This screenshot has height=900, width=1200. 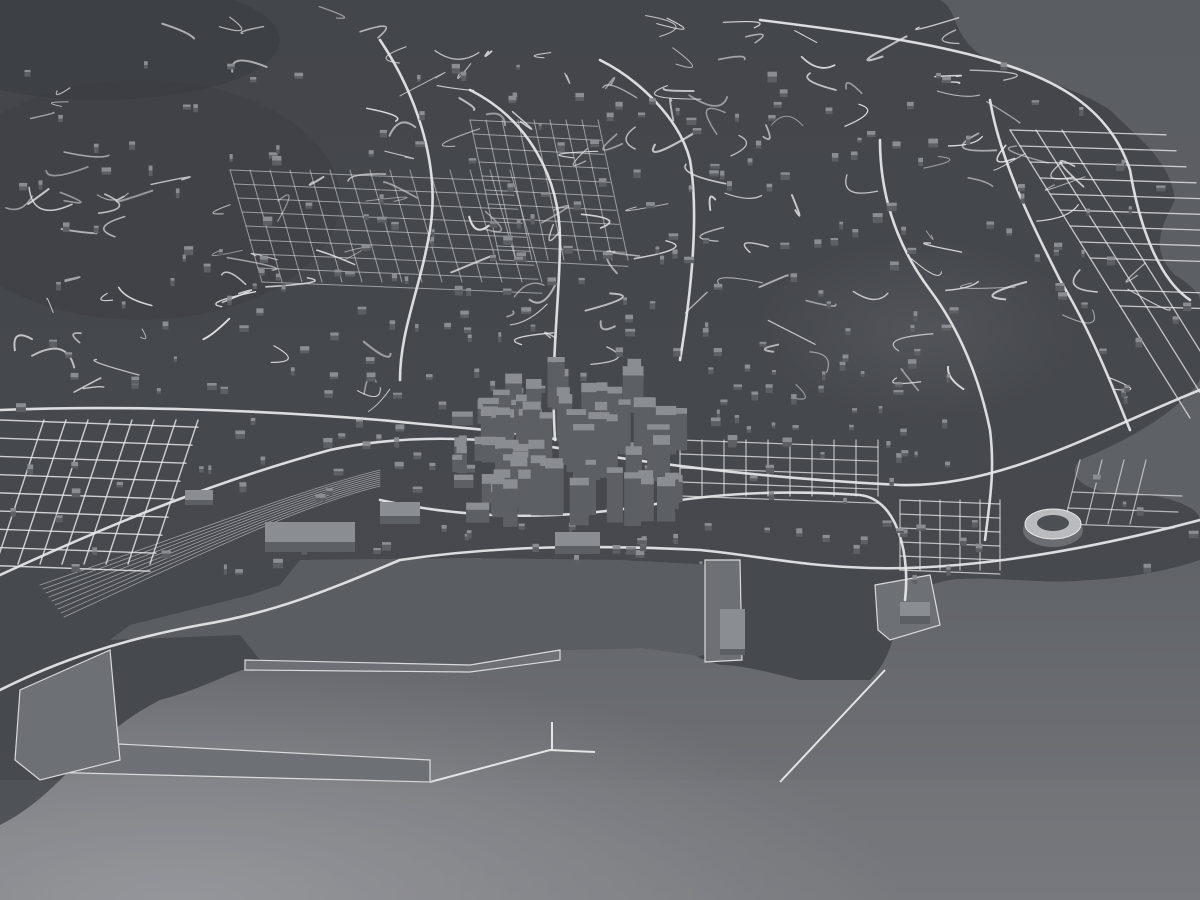 I want to click on stadium-pitch, so click(x=1053, y=523).